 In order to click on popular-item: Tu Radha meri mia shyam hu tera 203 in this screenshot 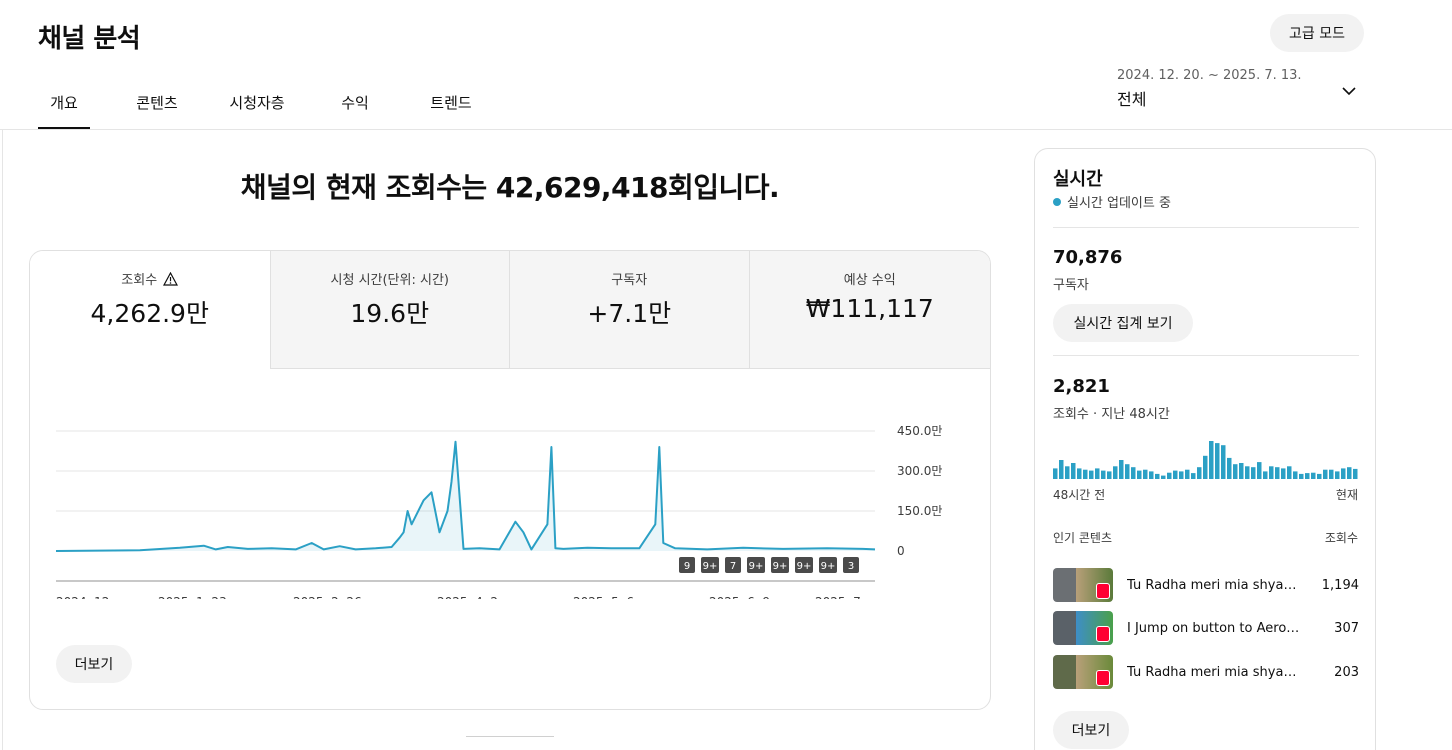, I will do `click(1206, 672)`.